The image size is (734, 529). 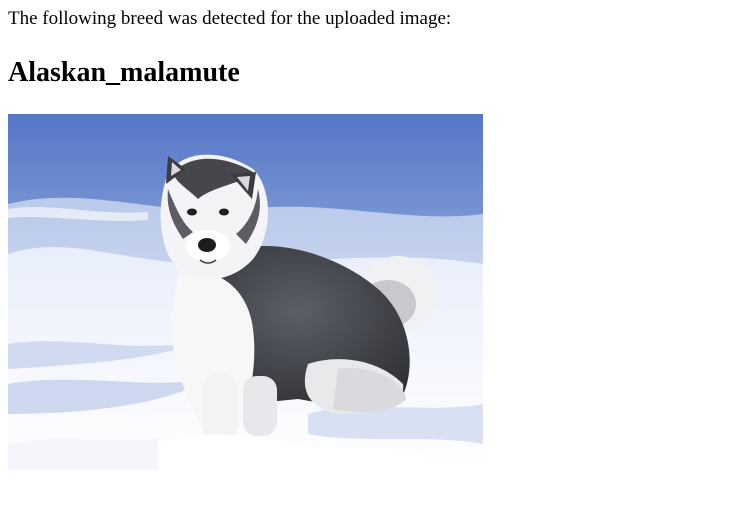 I want to click on detected-breed-heading: Alaskan_malamute, so click(x=124, y=72).